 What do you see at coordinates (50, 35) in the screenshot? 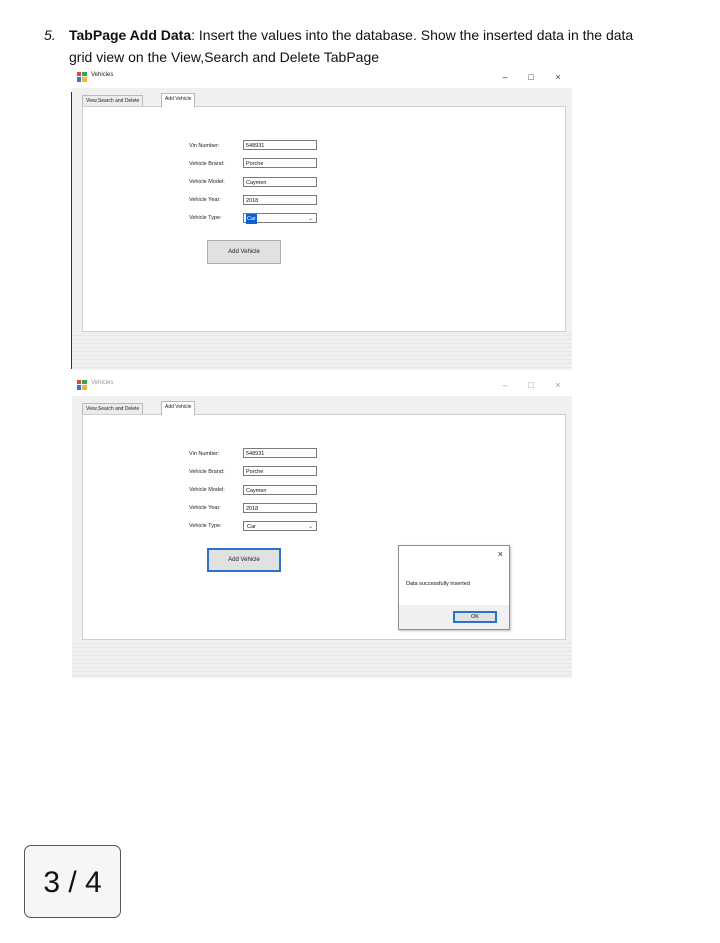
I see `step-number: 5.` at bounding box center [50, 35].